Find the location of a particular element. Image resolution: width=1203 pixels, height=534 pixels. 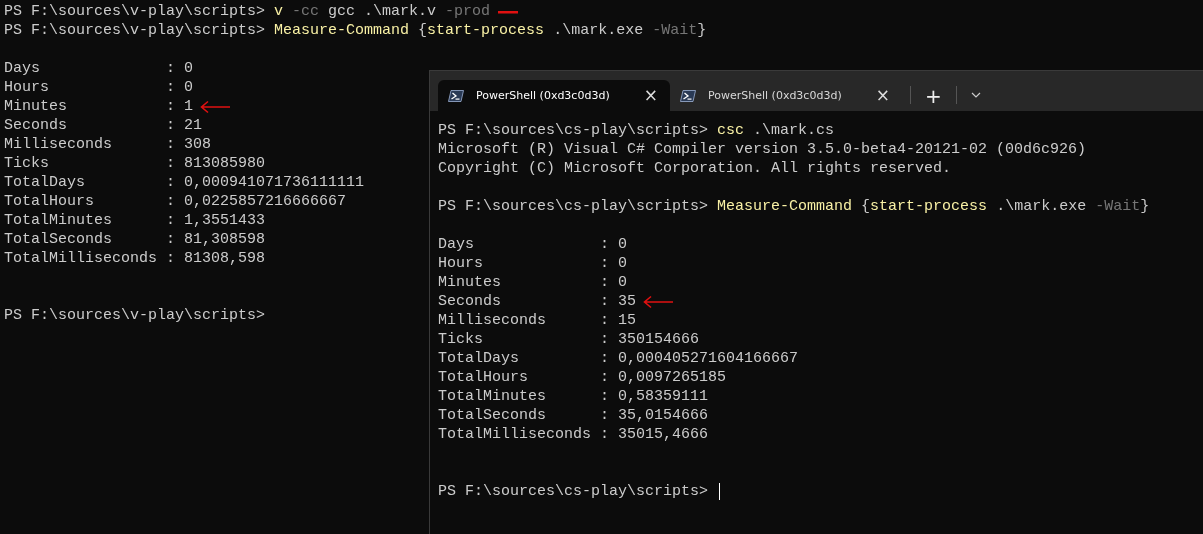

field-value: 308 is located at coordinates (198, 144).